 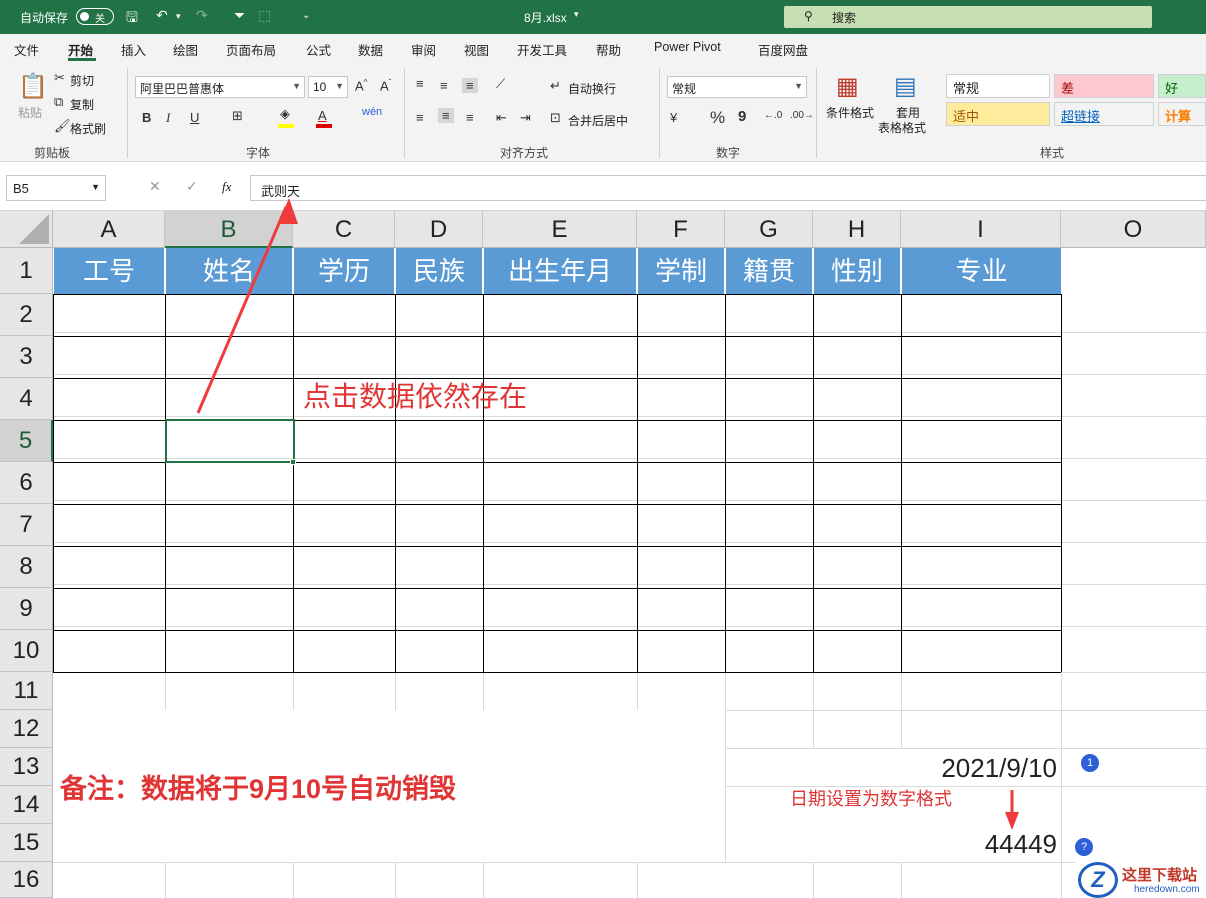 I want to click on arrow-to-formula-bar, so click(x=242, y=310).